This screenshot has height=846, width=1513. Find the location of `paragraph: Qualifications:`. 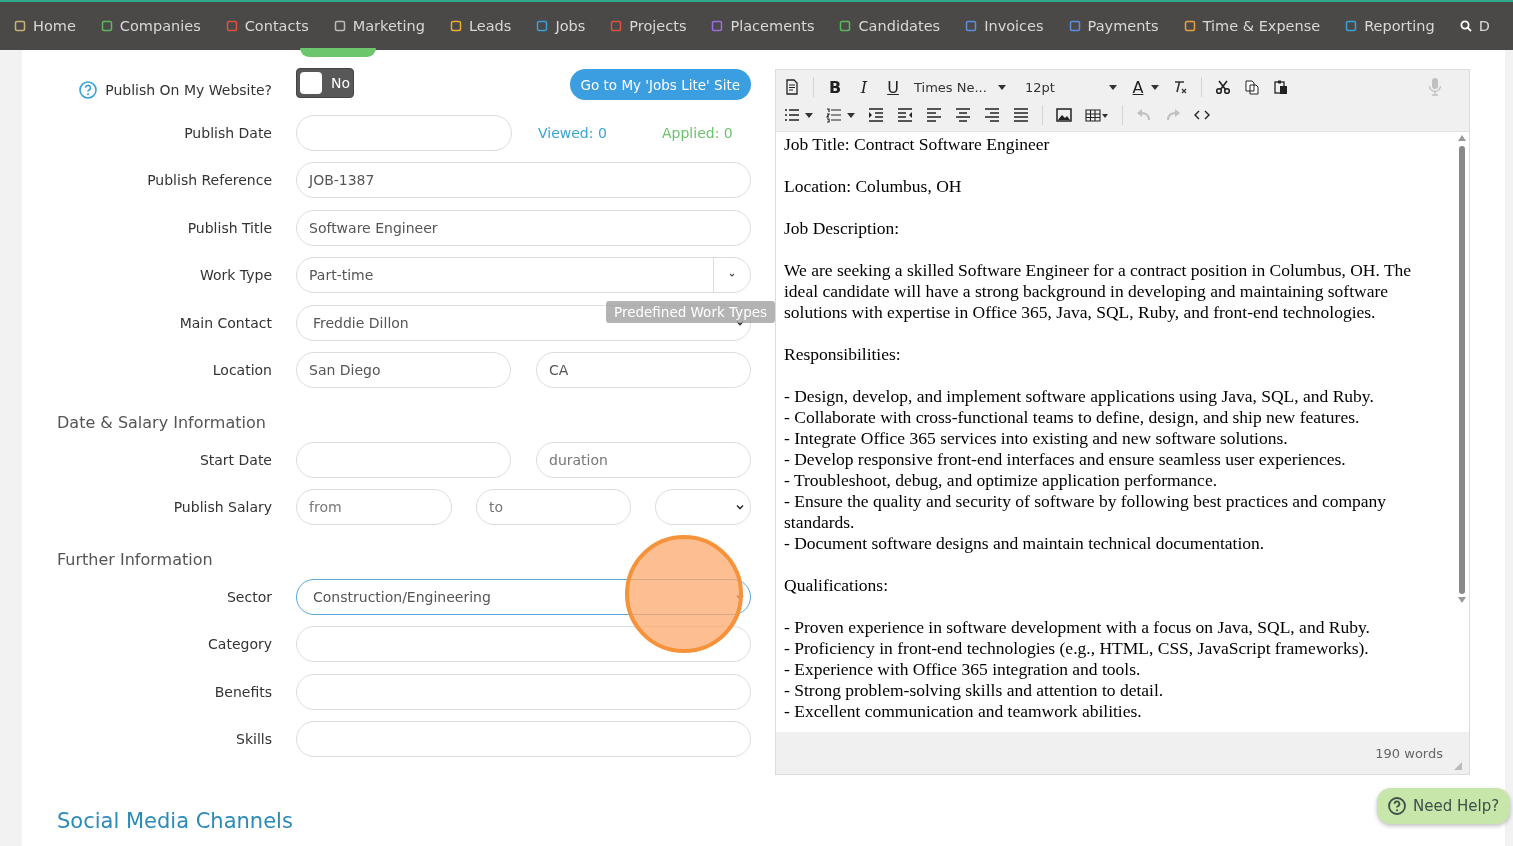

paragraph: Qualifications: is located at coordinates (836, 585).